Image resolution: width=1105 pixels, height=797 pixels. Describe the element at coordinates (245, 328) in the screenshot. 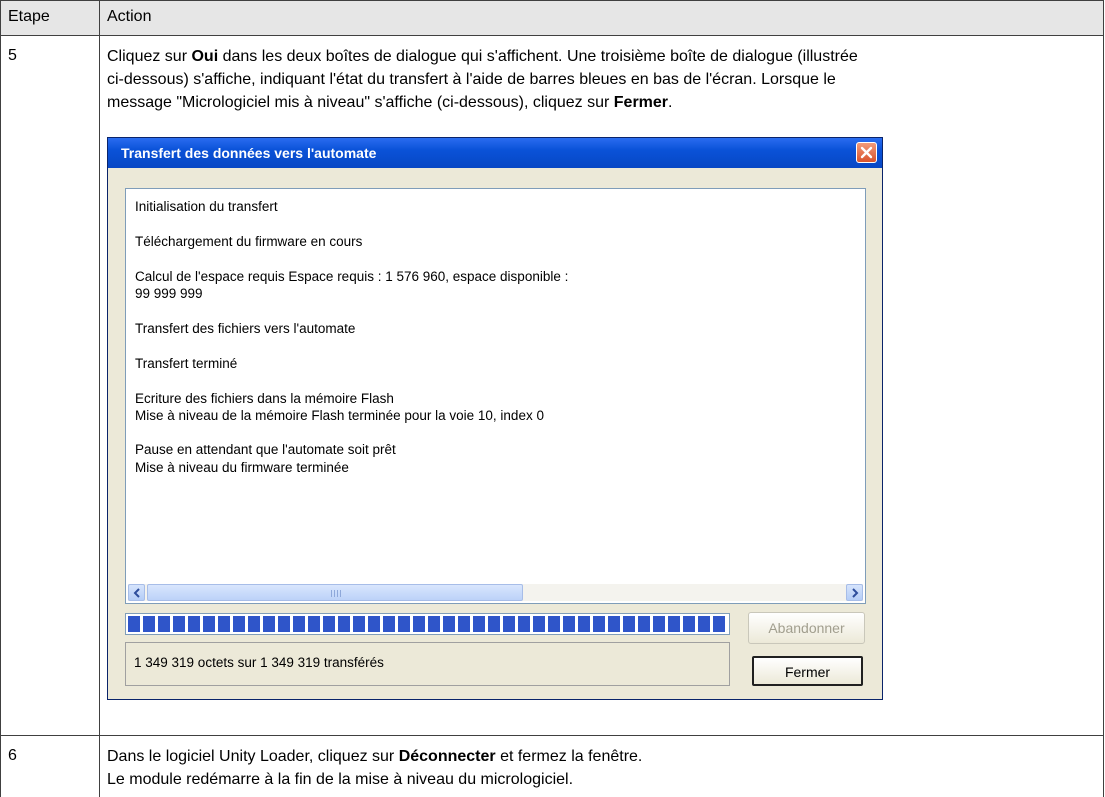

I see `log-line: Transfert des fichiers vers l'automate` at that location.